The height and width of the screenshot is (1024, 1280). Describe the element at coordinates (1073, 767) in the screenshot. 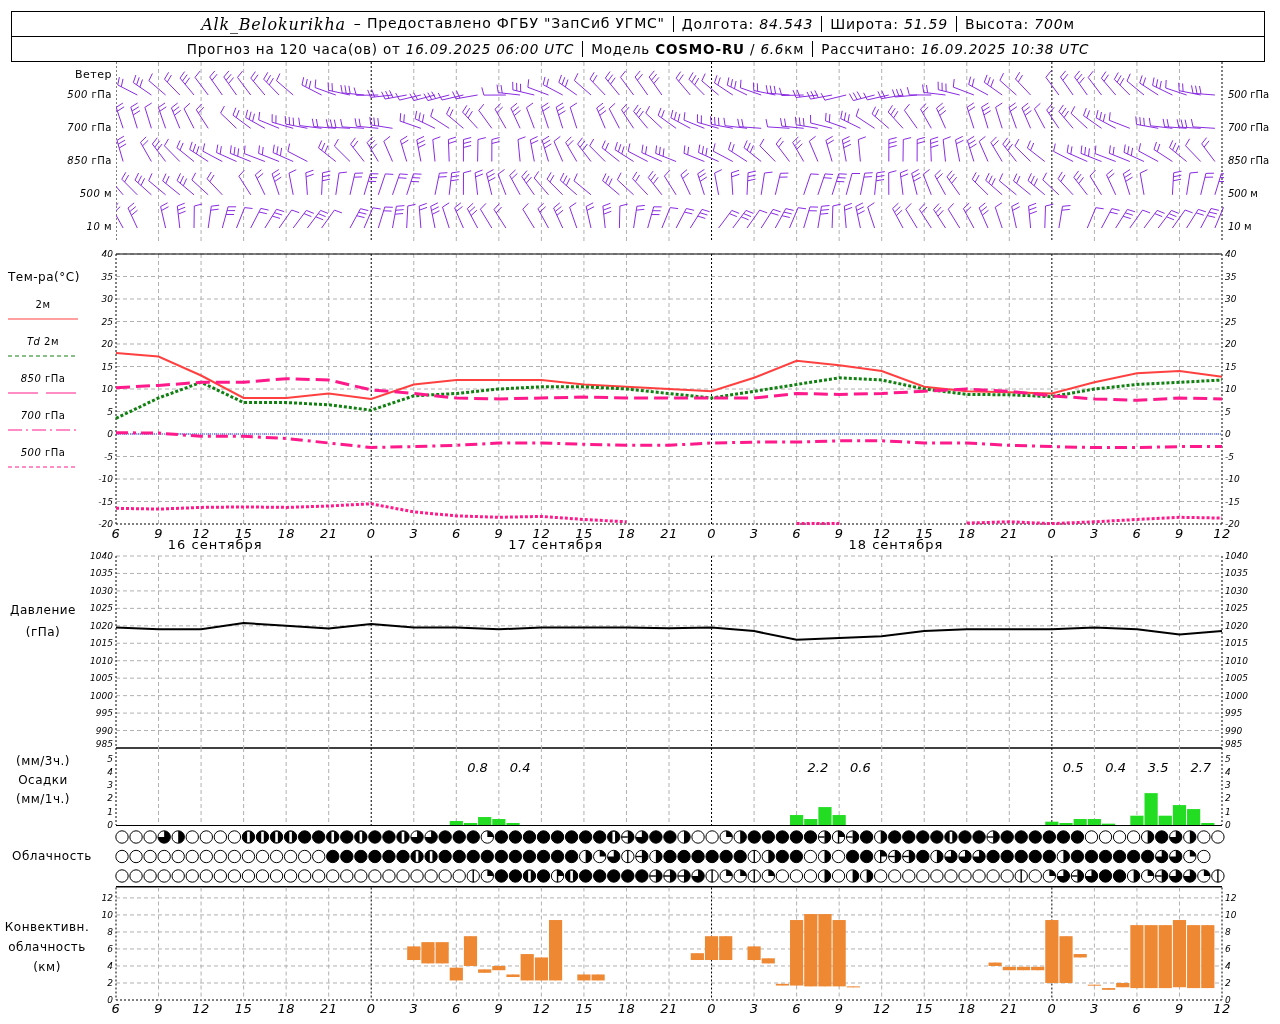

I see `precipitation-total: 0.5` at that location.